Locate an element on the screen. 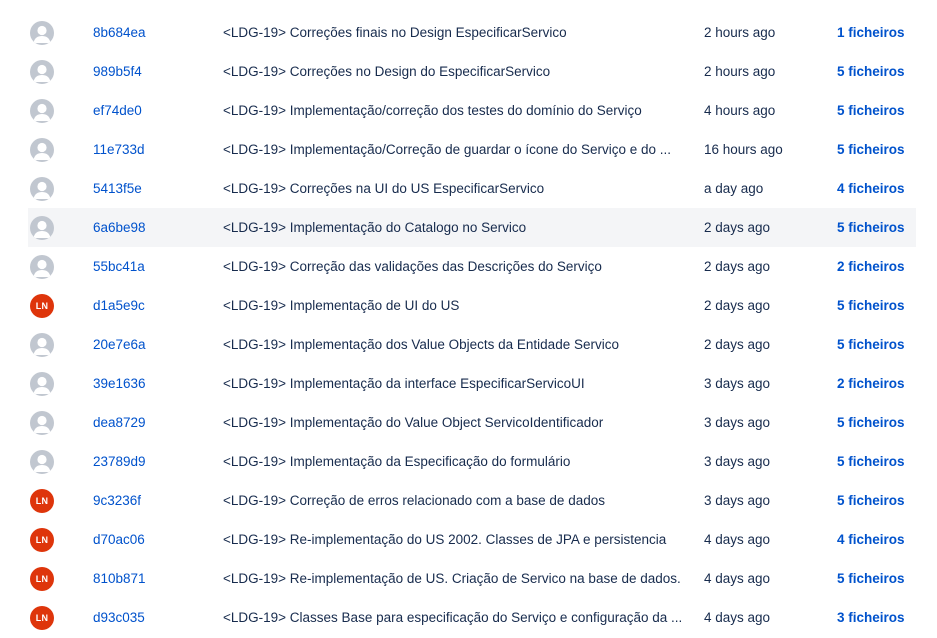  commit-hash-link: 55bc41a is located at coordinates (119, 266).